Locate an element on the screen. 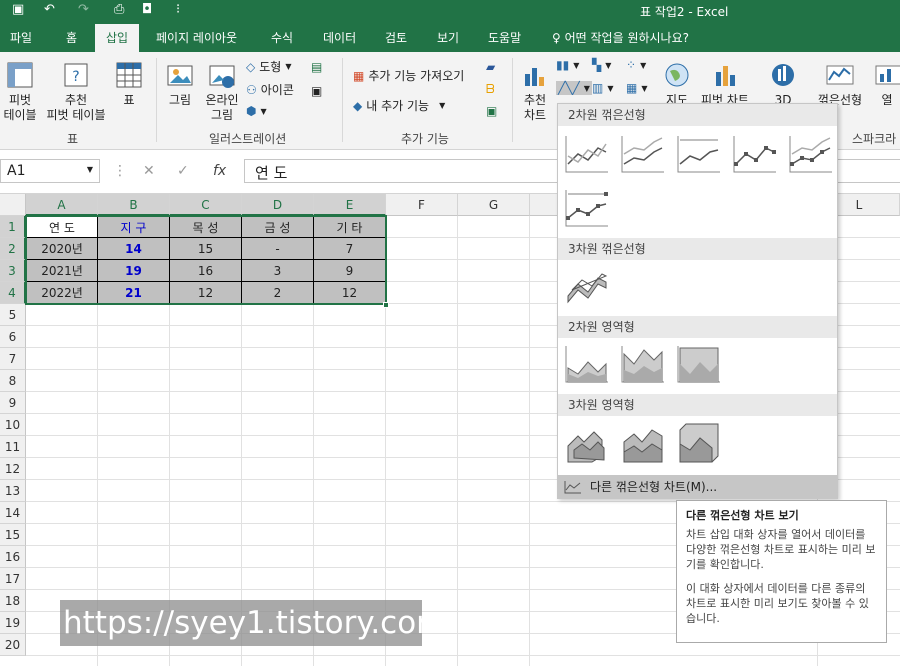 The height and width of the screenshot is (666, 900). table-cell: 2020년 is located at coordinates (62, 249).